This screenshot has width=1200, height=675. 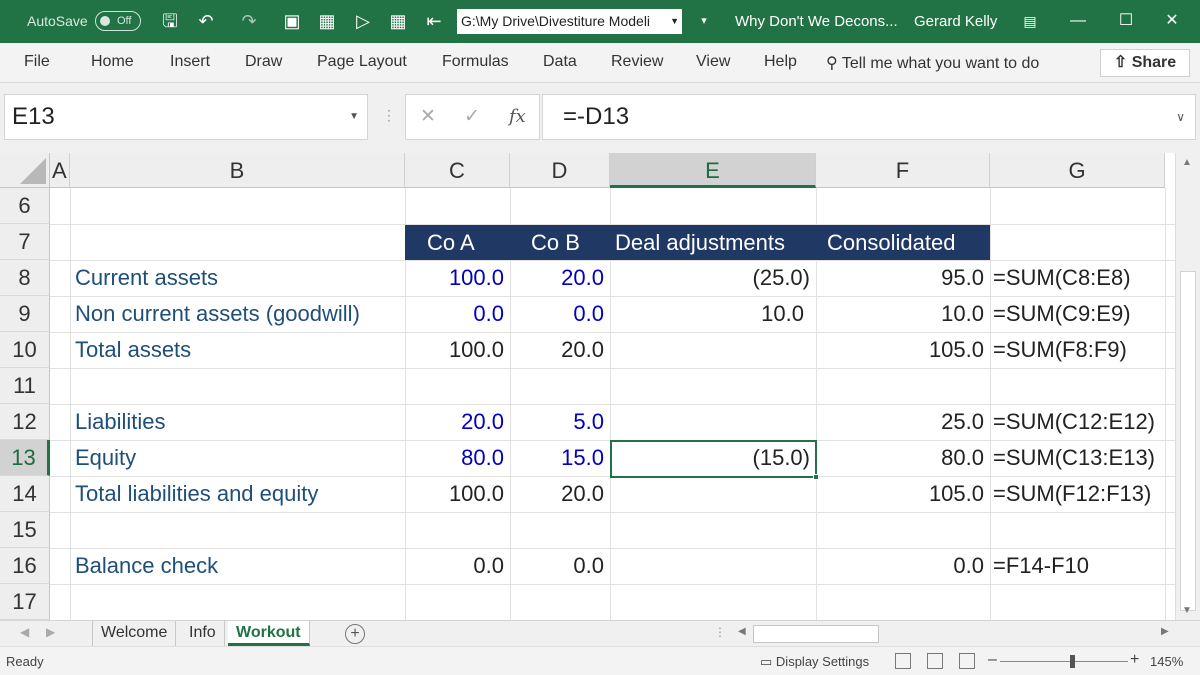 What do you see at coordinates (362, 62) in the screenshot?
I see `tab-page-layout: Page Layout` at bounding box center [362, 62].